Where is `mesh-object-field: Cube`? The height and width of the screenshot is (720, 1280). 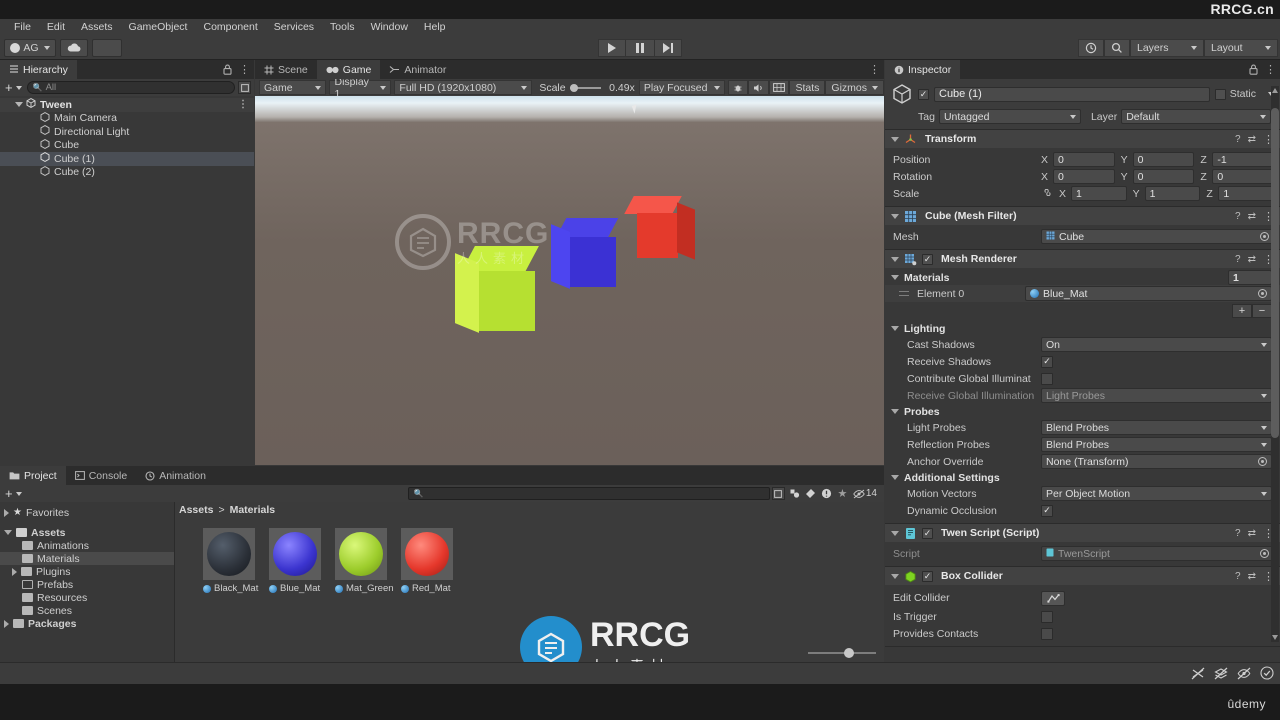
mesh-object-field: Cube is located at coordinates (1157, 236).